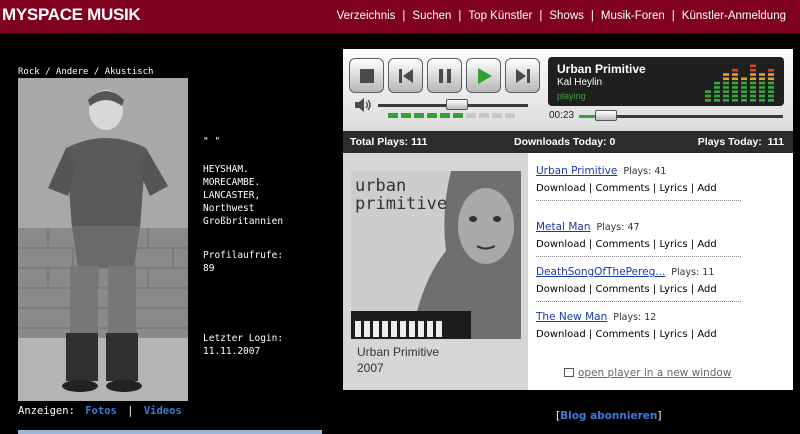 The image size is (800, 434). I want to click on song-plays: Plays: 12, so click(635, 317).